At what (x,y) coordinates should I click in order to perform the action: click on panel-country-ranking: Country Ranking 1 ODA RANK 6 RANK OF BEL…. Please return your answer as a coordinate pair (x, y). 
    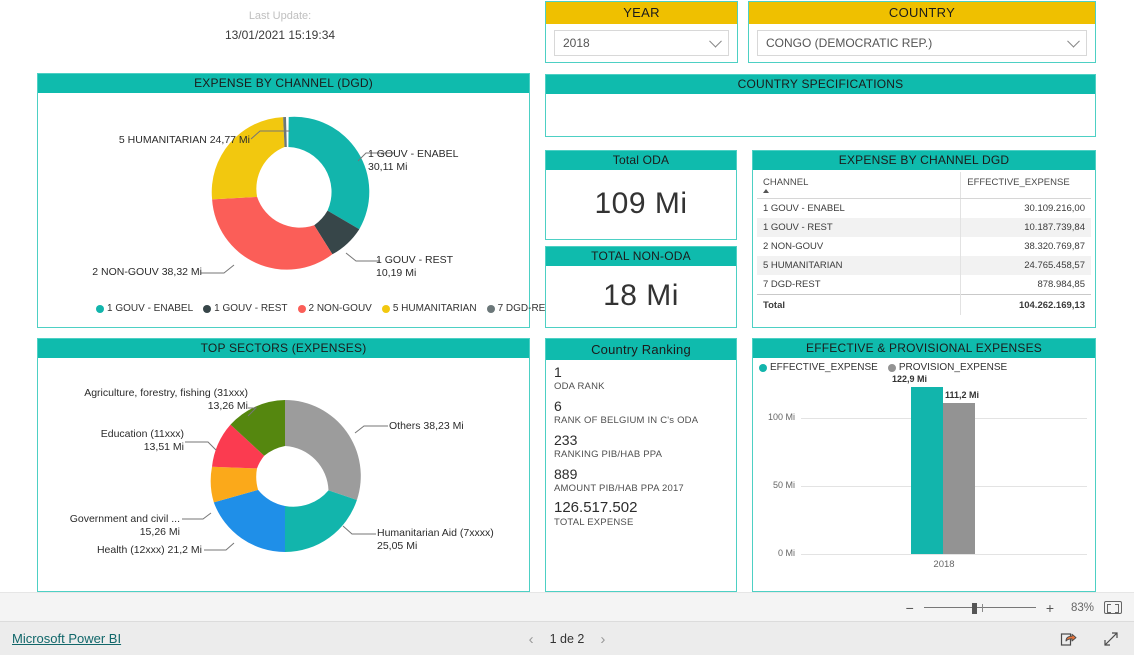
    Looking at the image, I should click on (641, 465).